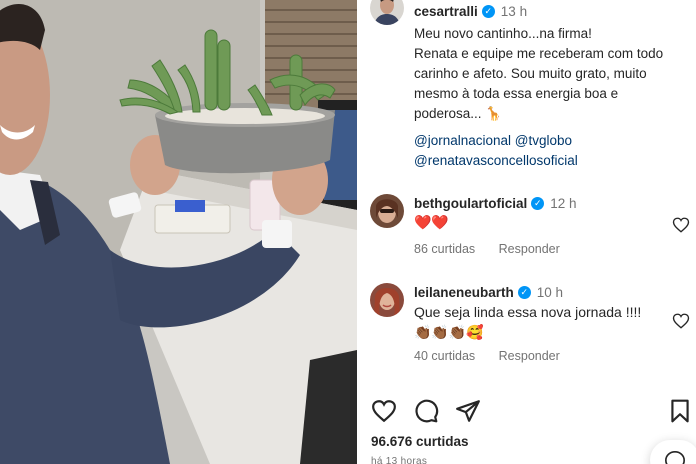 The height and width of the screenshot is (464, 696). Describe the element at coordinates (426, 411) in the screenshot. I see `comment-icon` at that location.